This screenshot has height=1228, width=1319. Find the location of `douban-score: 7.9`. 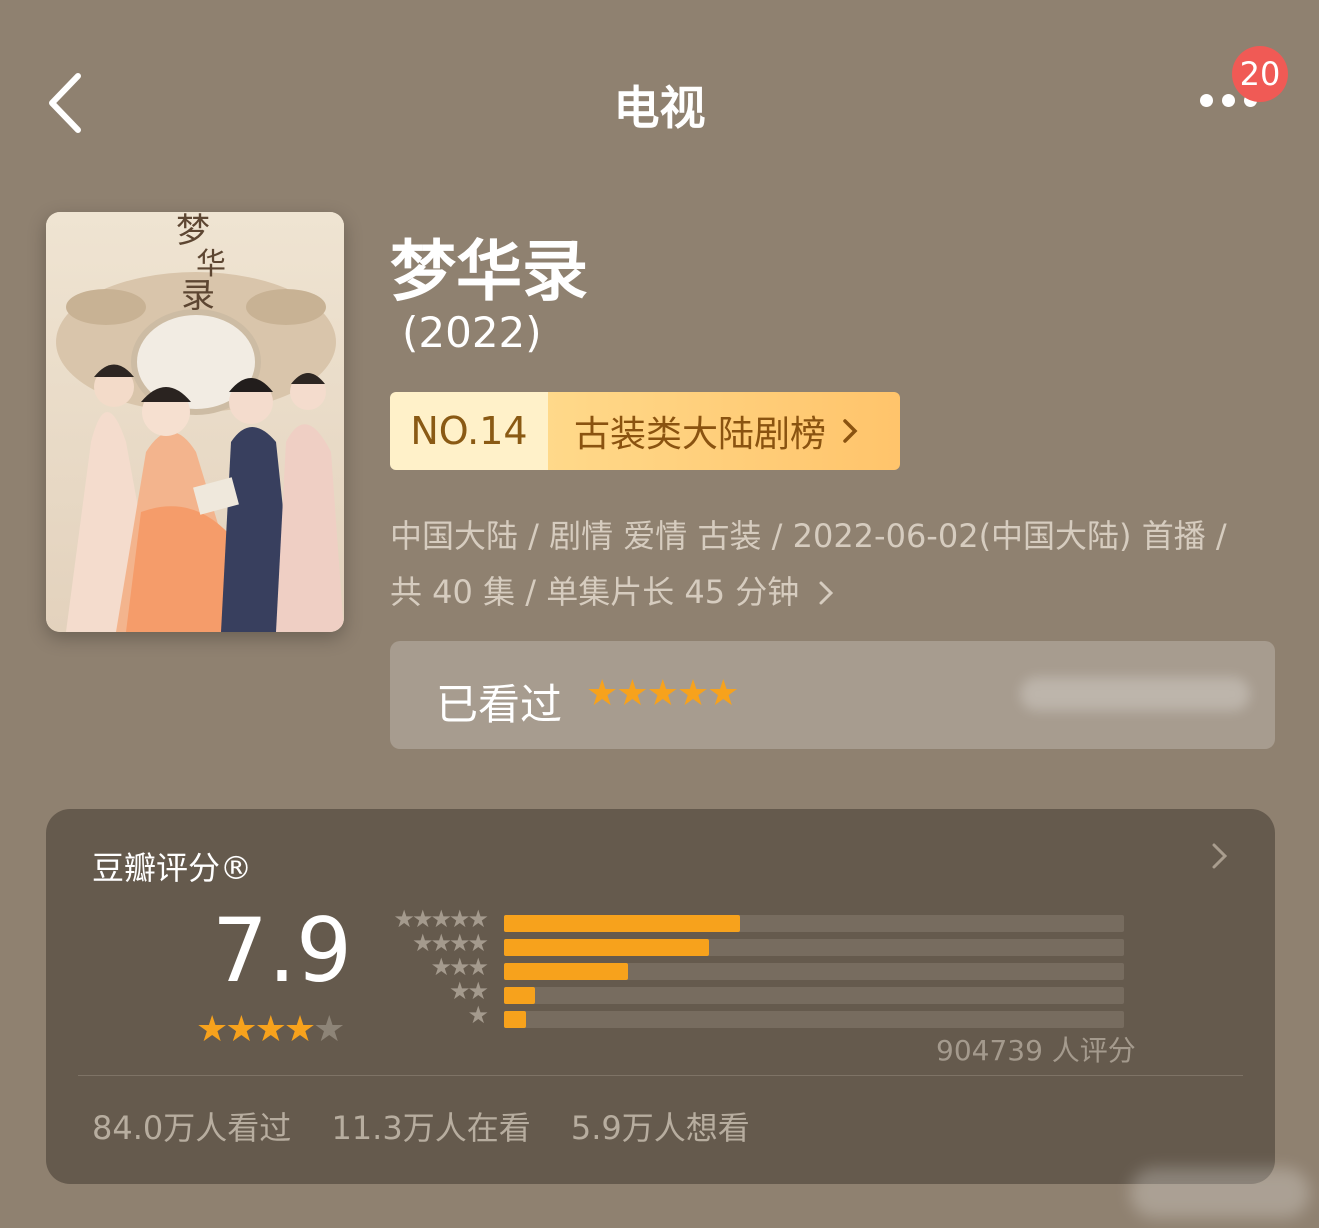

douban-score: 7.9 is located at coordinates (282, 950).